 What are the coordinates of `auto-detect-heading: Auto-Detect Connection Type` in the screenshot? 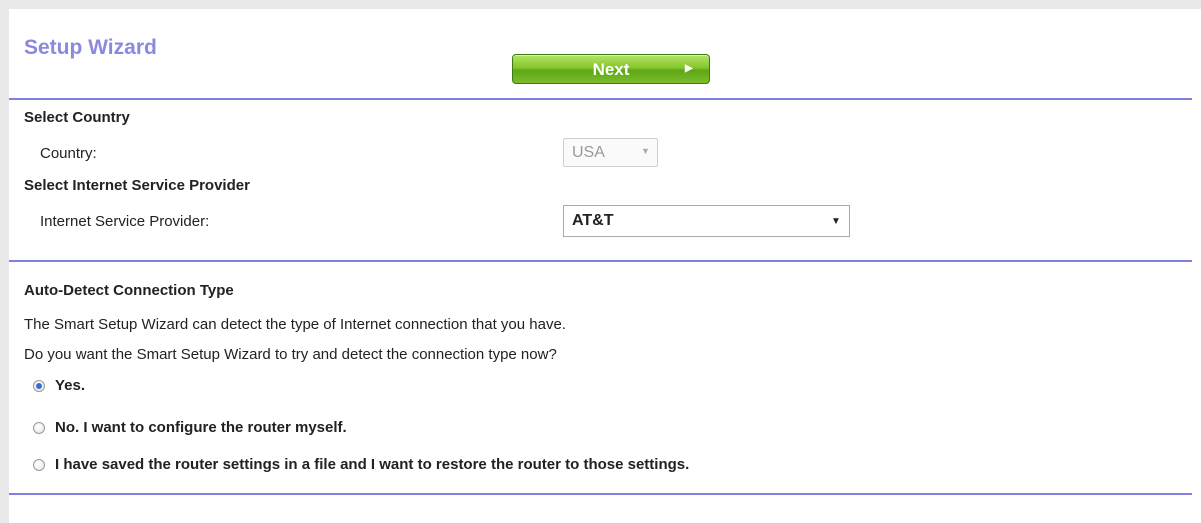 It's located at (129, 290).